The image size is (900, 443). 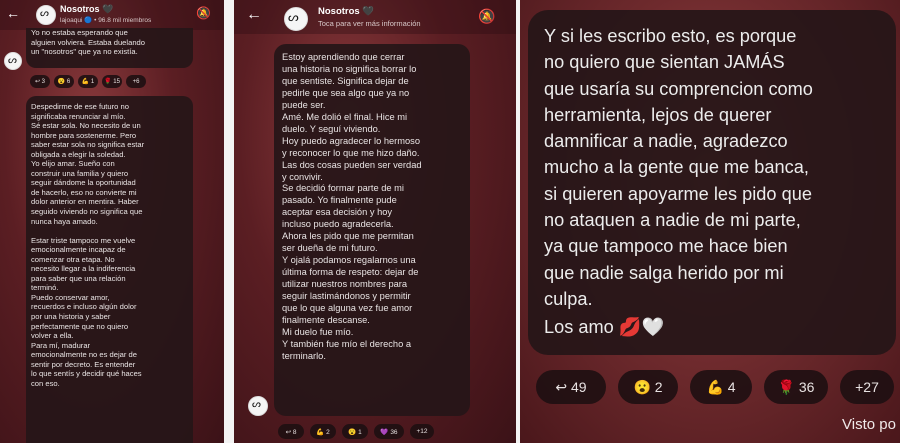 I want to click on heart-reaction: 💜 36, so click(x=389, y=431).